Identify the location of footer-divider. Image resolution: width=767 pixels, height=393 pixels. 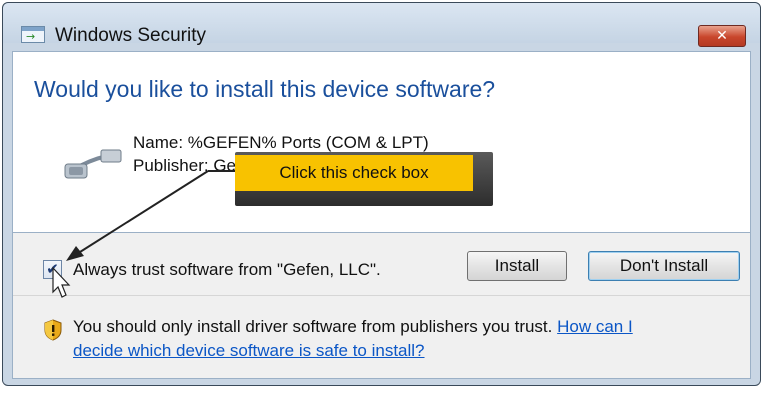
(381, 295).